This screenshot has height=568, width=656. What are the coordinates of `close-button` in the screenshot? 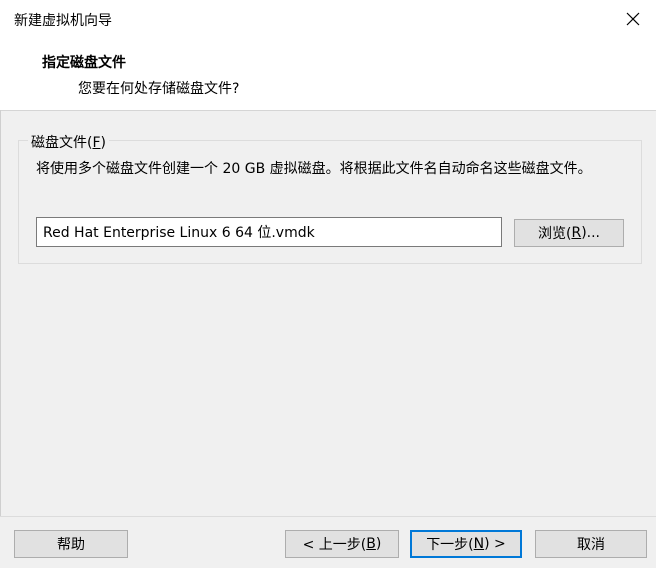 It's located at (633, 19).